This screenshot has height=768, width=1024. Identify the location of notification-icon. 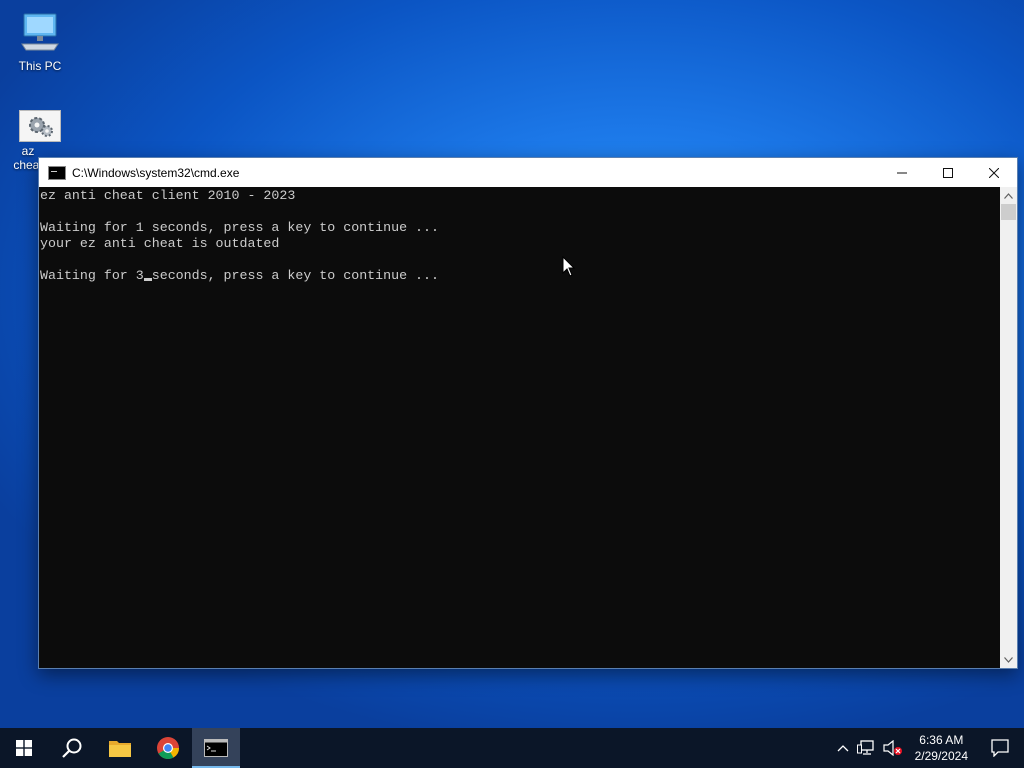
(1000, 748).